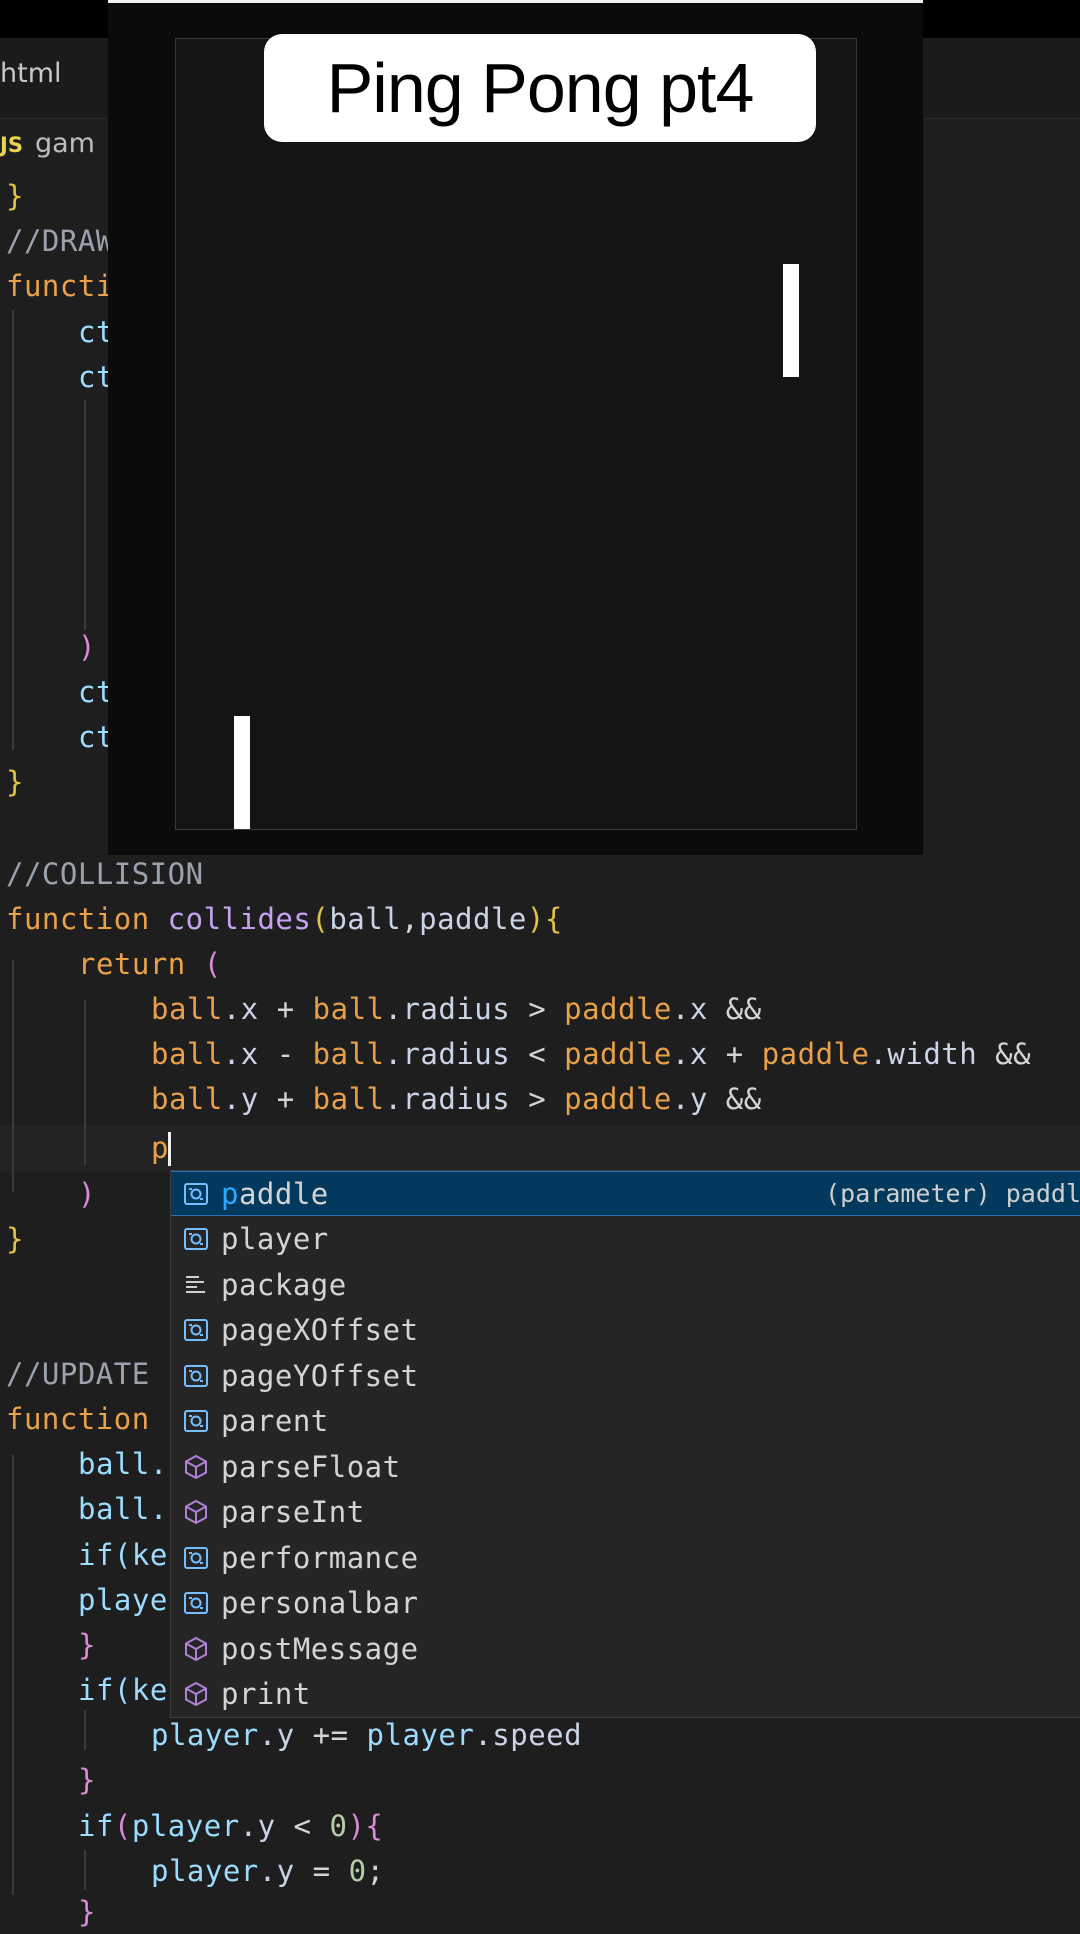  I want to click on suggest-item-label: performance, so click(320, 1558).